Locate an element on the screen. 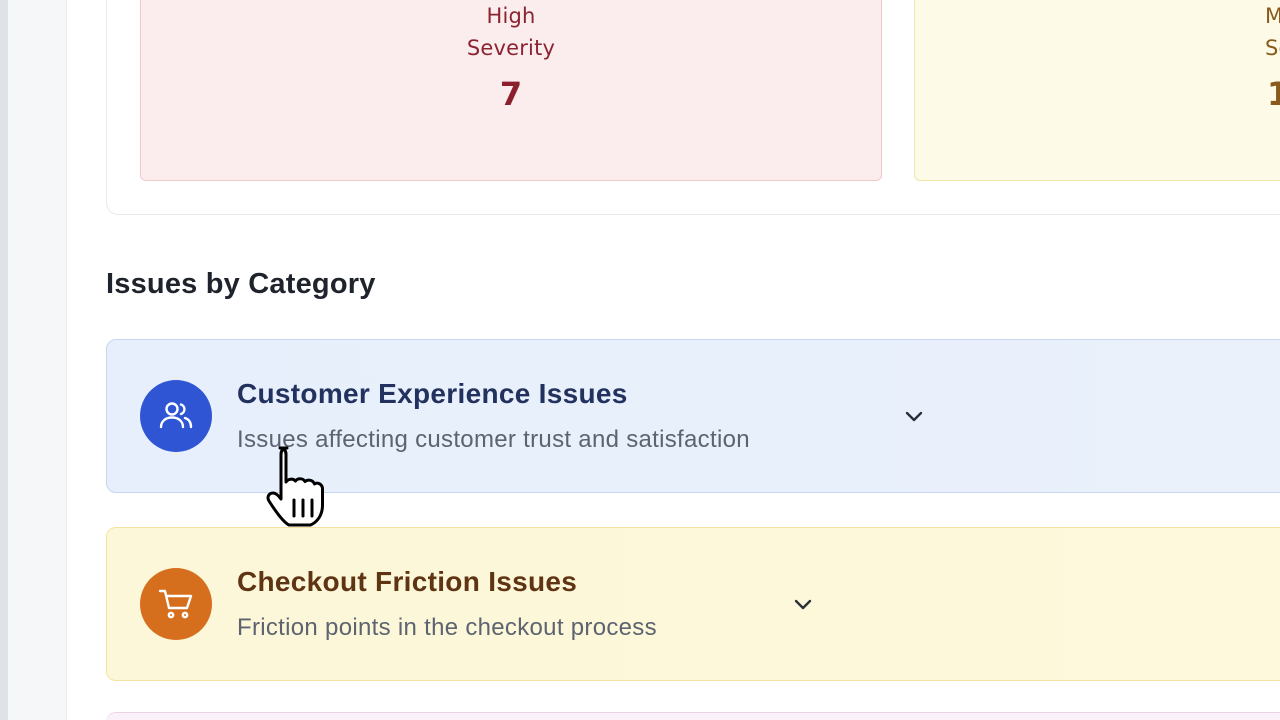 This screenshot has width=1280, height=720. high-severity-label: High Severity is located at coordinates (511, 32).